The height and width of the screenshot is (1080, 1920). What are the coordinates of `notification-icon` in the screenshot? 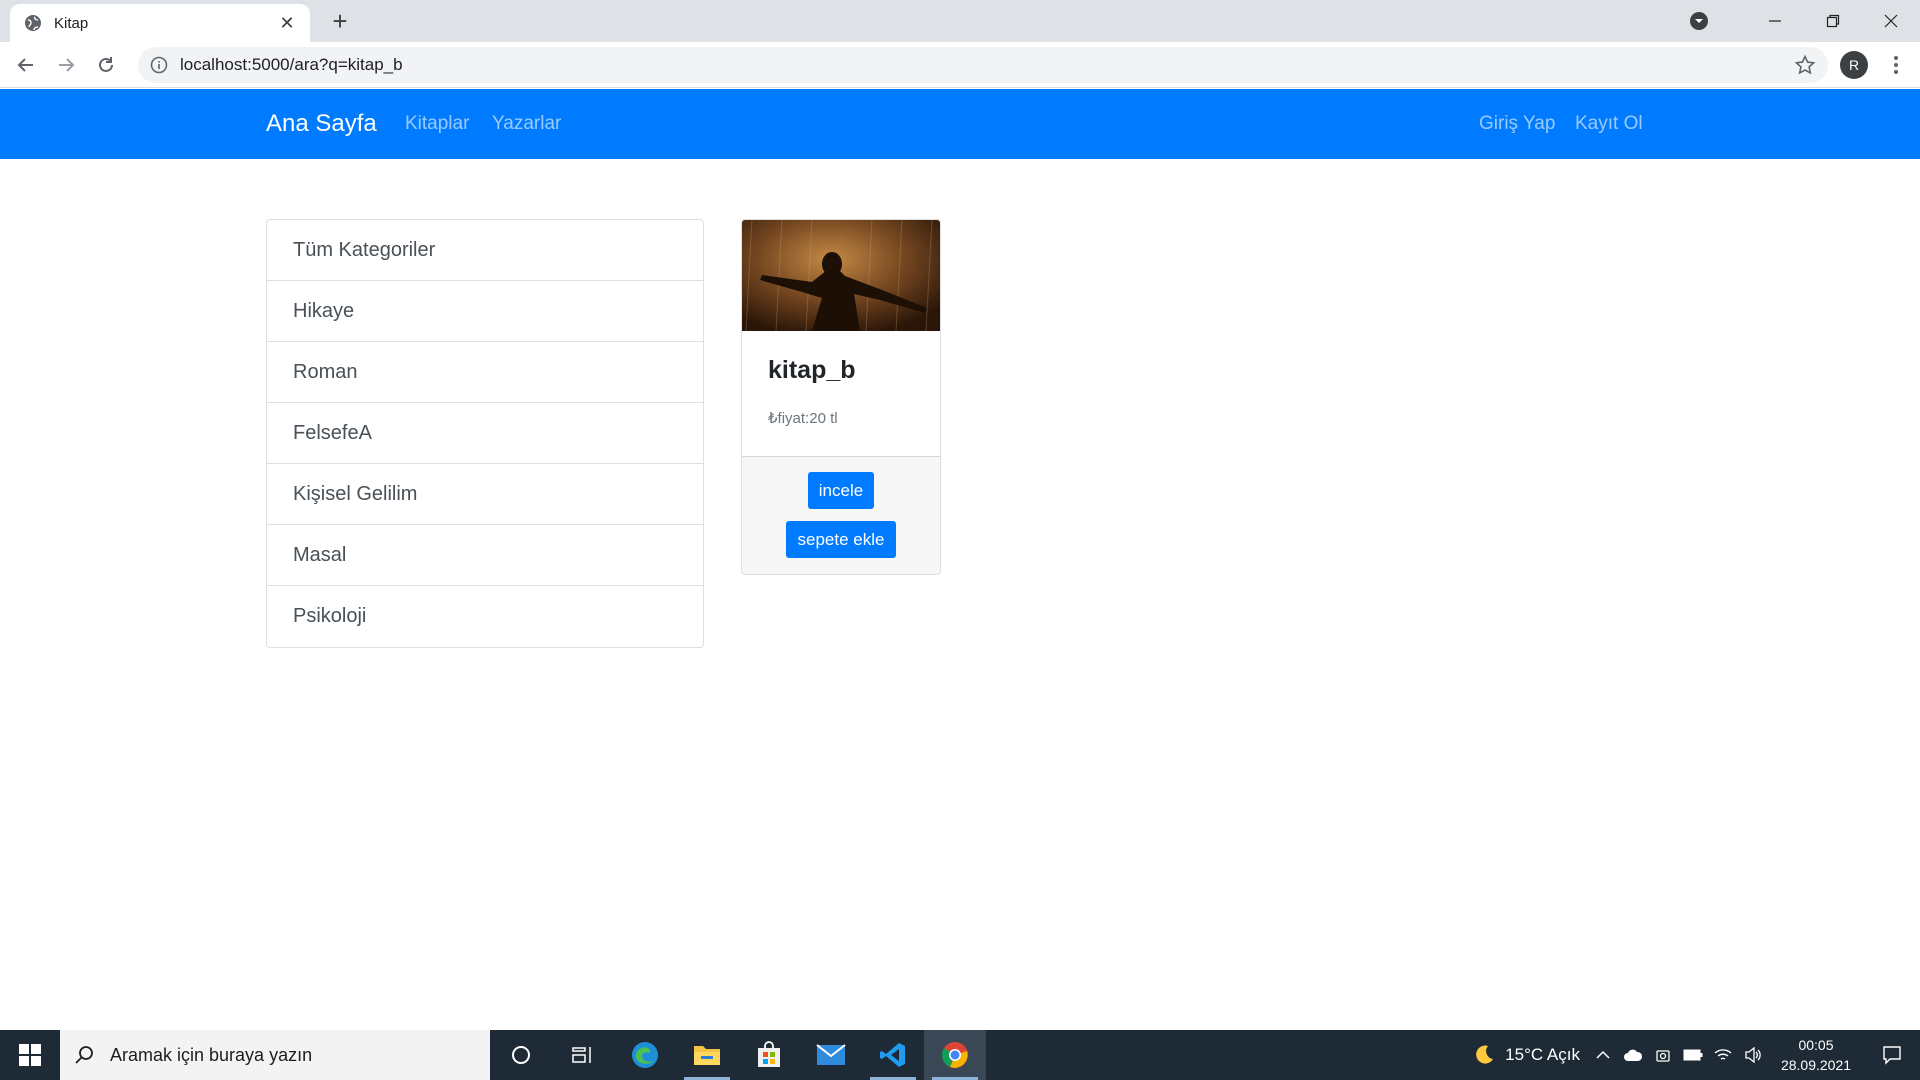 It's located at (1892, 1055).